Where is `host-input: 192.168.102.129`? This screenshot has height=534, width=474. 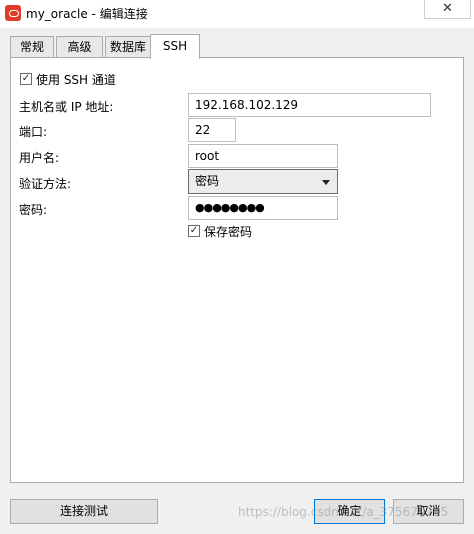 host-input: 192.168.102.129 is located at coordinates (309, 105).